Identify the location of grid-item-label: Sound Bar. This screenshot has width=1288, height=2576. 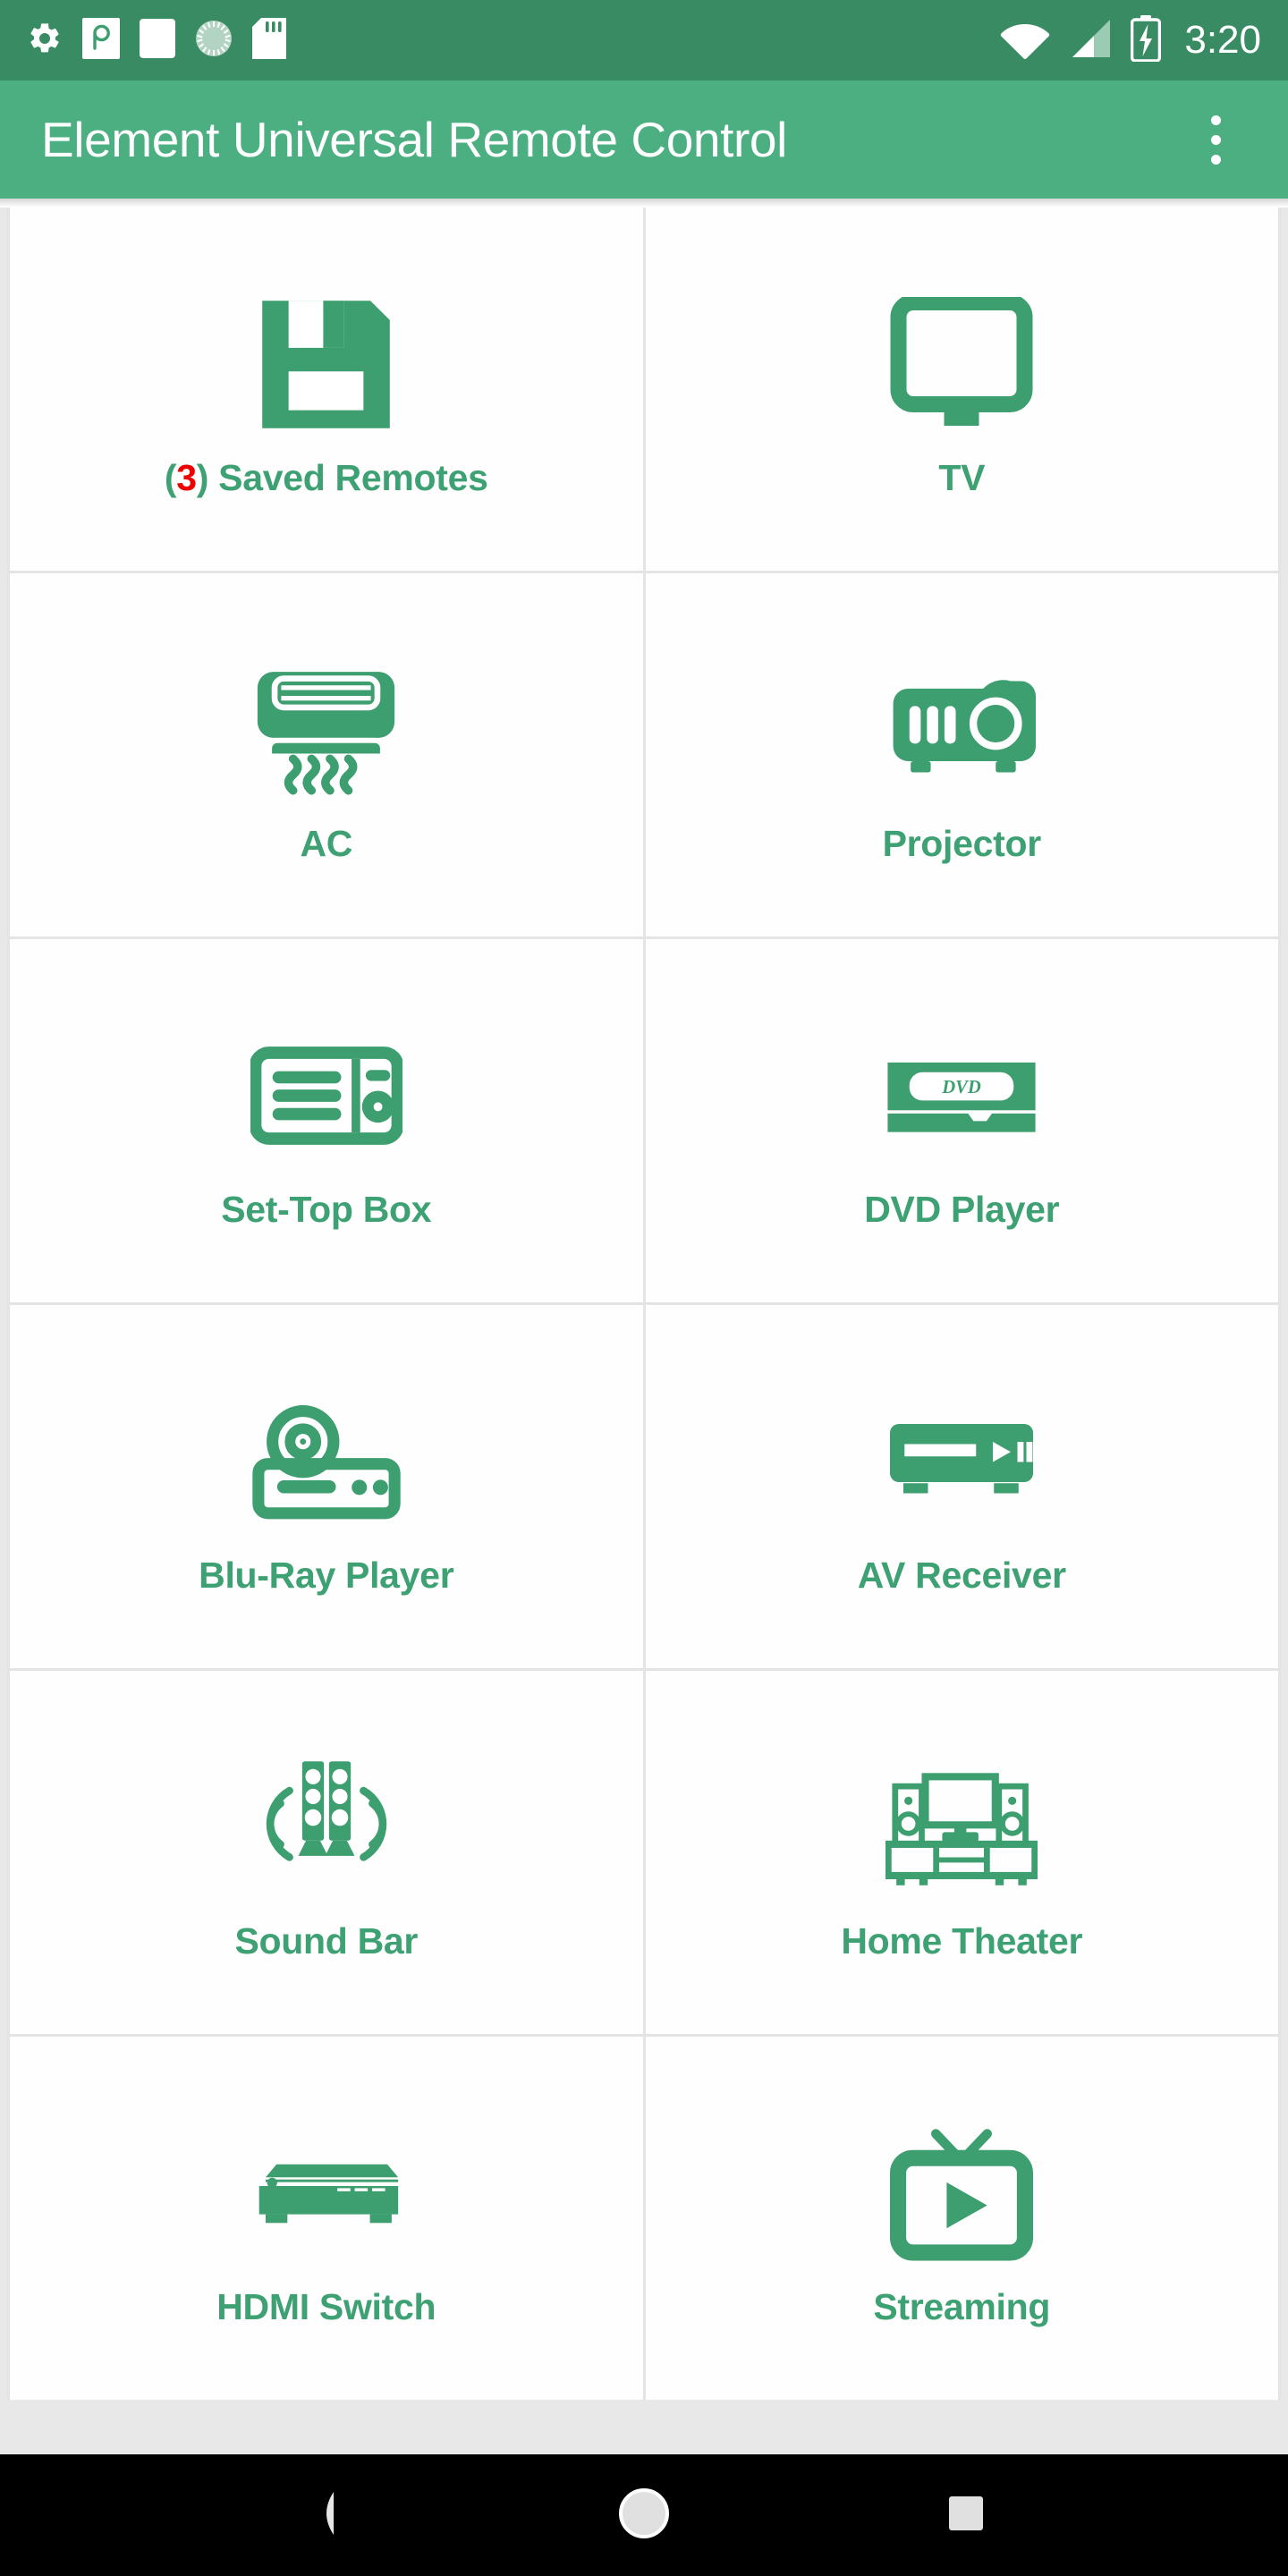
(326, 1941).